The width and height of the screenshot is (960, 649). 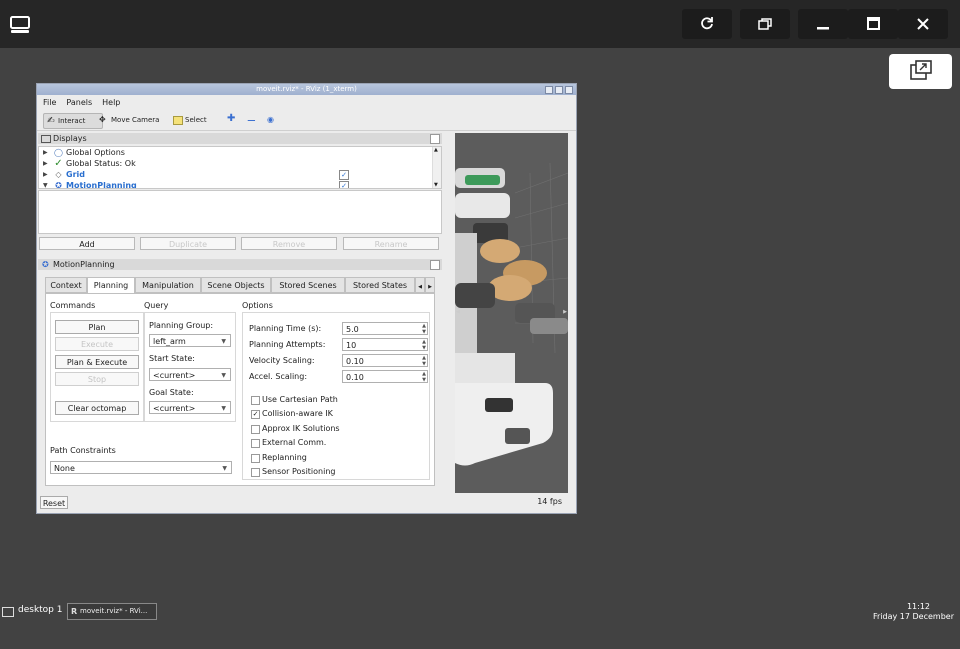 I want to click on use-cartesian-path-checkbox: Use Cartesian Path, so click(x=294, y=400).